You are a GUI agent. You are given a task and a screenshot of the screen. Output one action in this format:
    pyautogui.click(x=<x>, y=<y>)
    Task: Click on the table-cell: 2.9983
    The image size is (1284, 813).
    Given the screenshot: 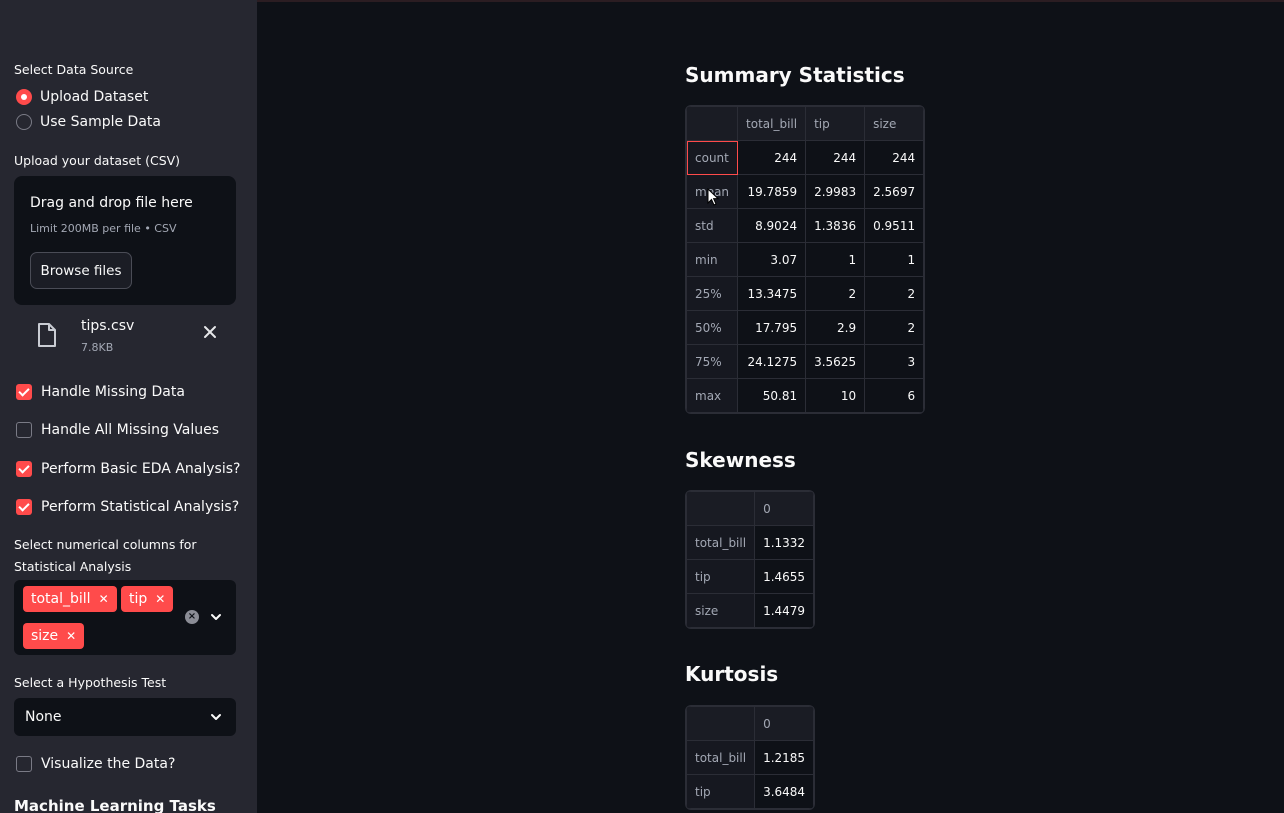 What is the action you would take?
    pyautogui.click(x=835, y=191)
    